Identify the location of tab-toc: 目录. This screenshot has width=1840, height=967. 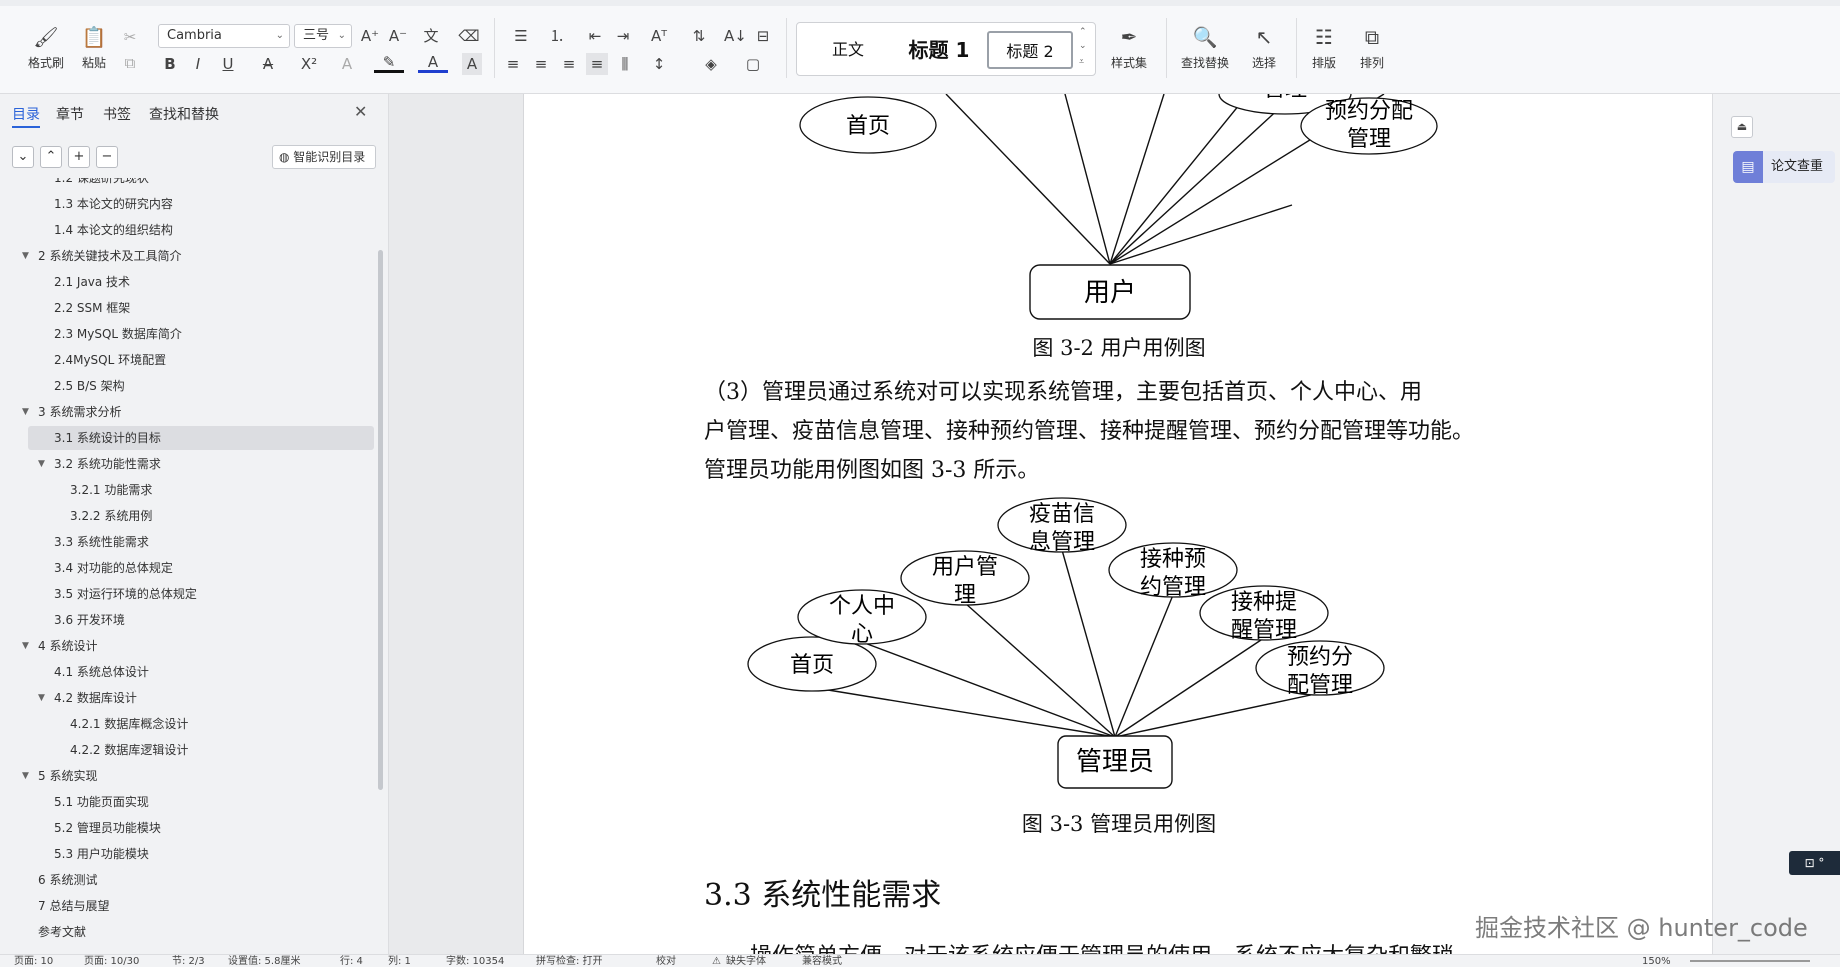
(26, 114).